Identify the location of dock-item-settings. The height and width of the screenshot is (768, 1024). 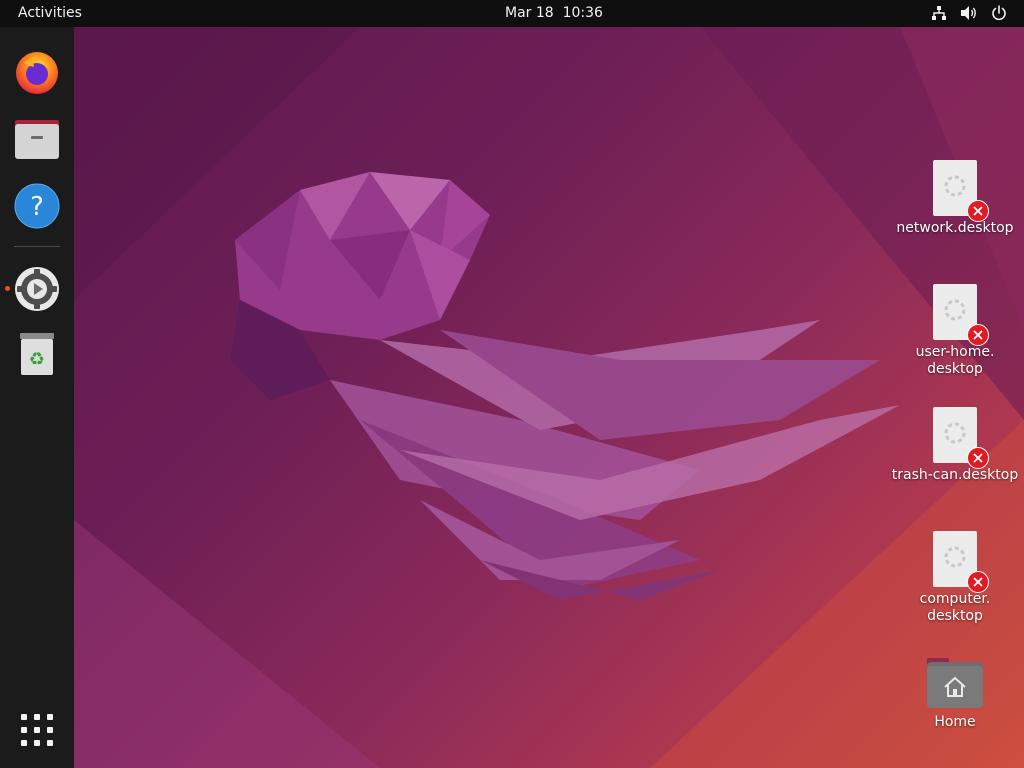
(37, 289).